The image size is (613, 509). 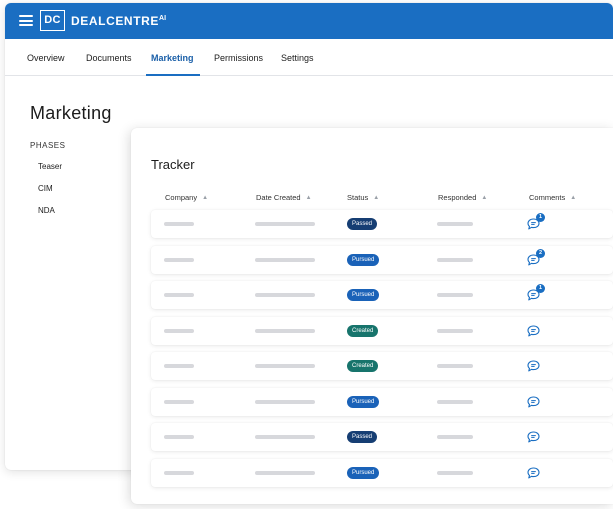 I want to click on table-row: Pursued 1, so click(x=382, y=295).